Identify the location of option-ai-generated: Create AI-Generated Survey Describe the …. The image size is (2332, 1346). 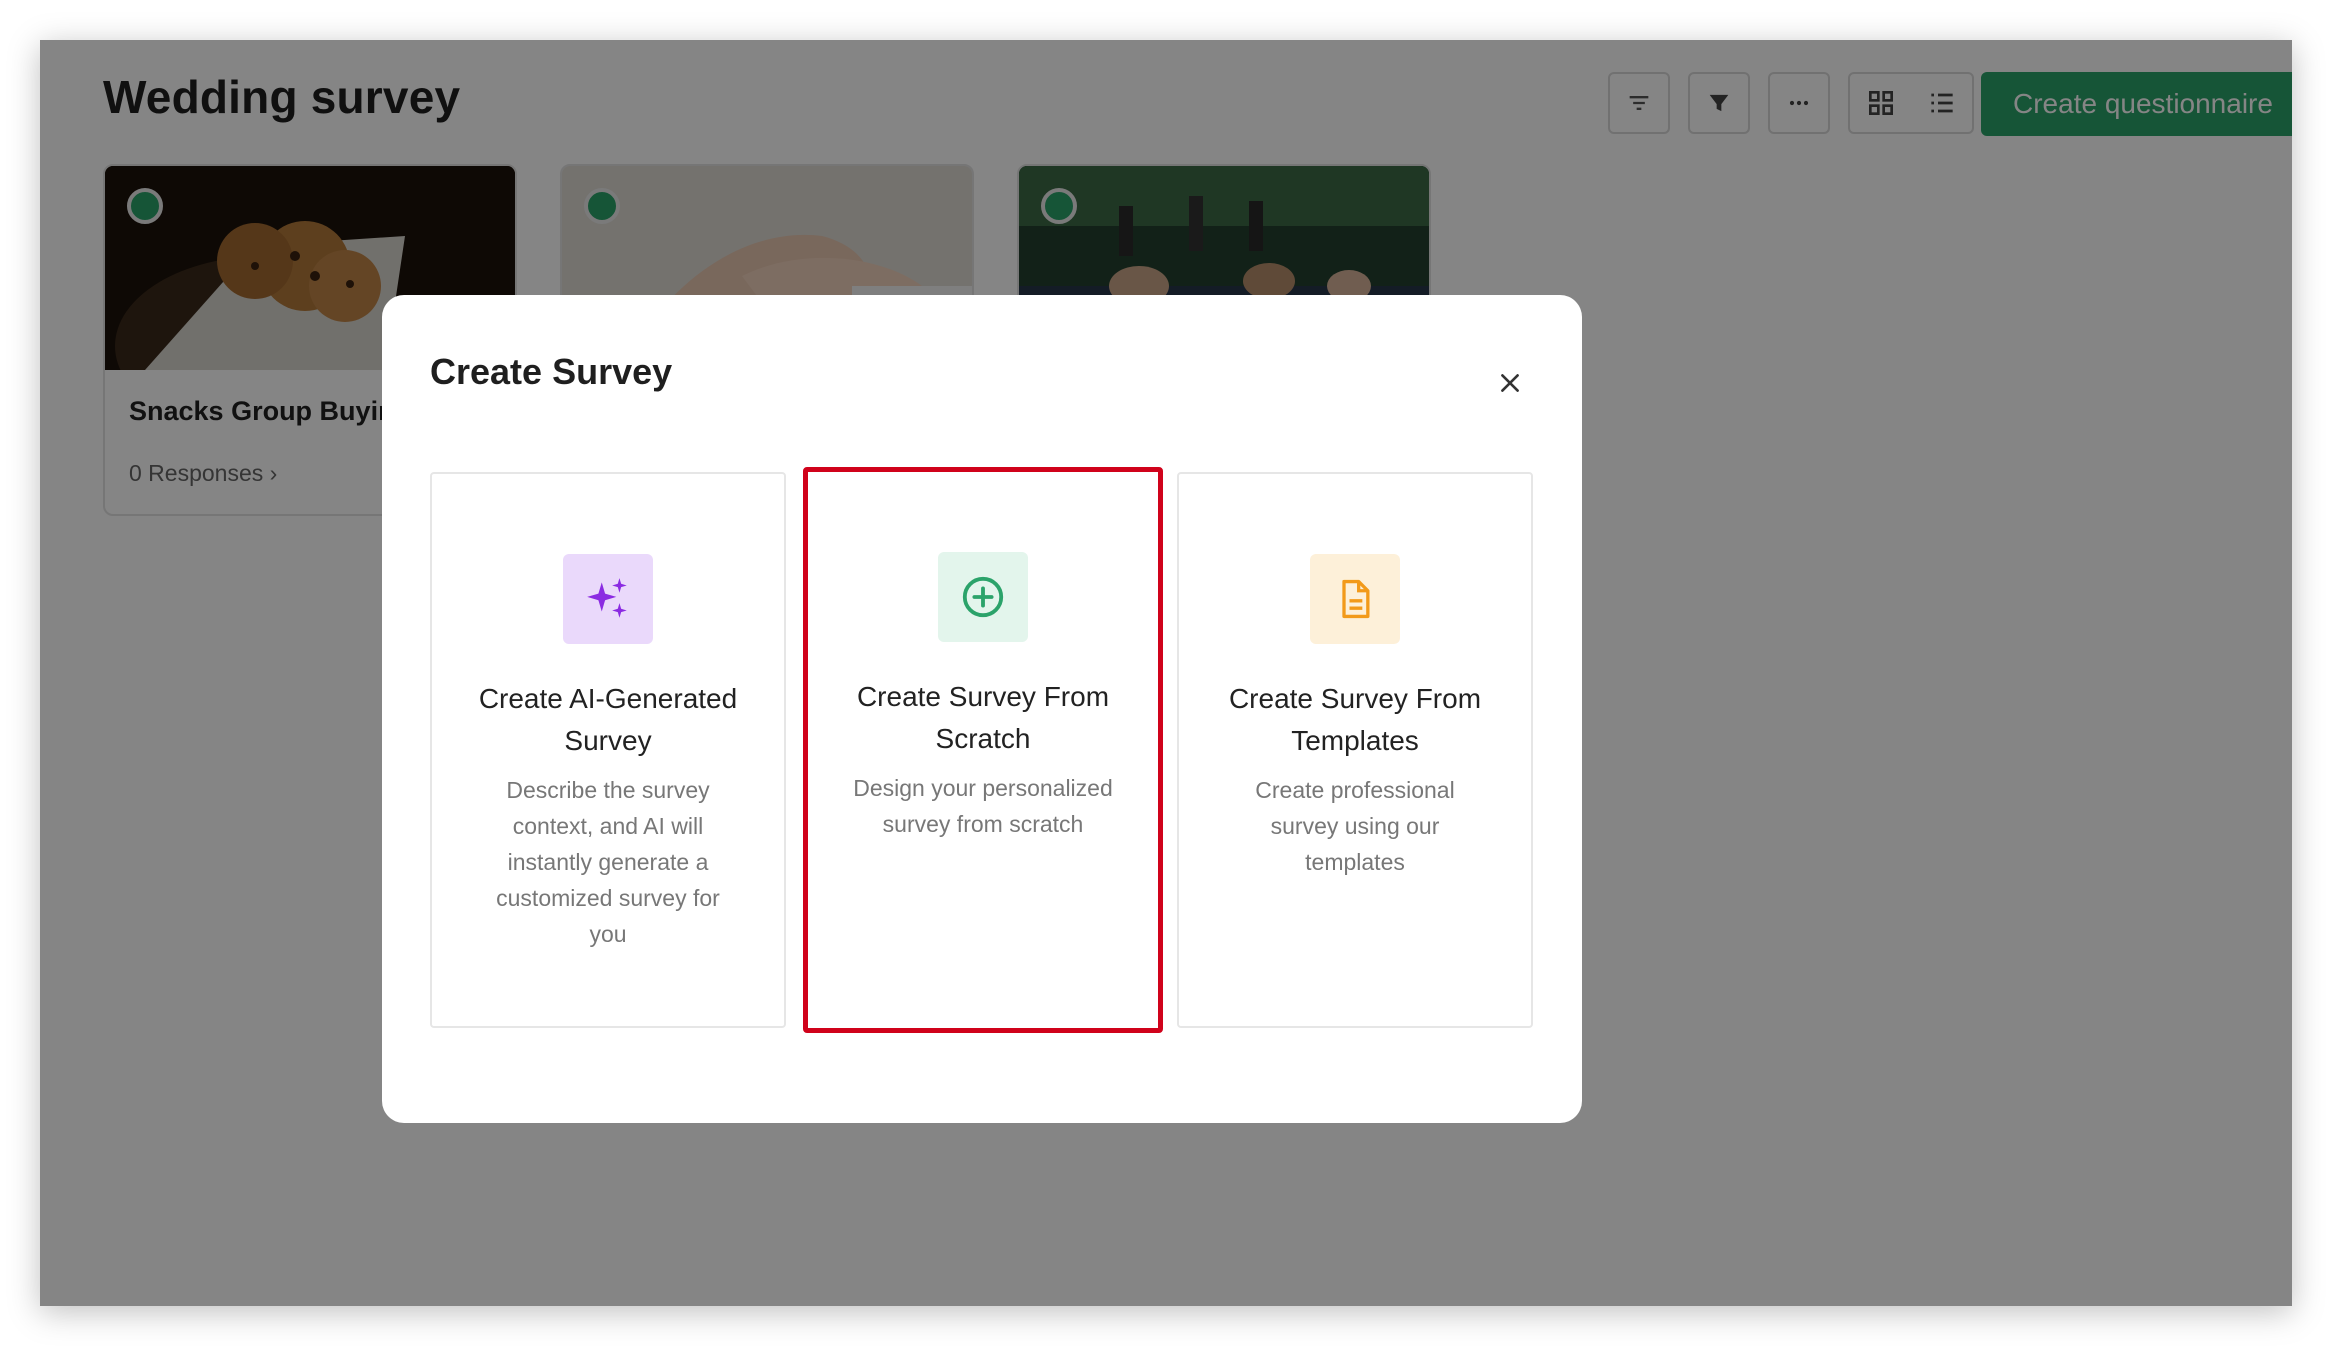
(608, 750).